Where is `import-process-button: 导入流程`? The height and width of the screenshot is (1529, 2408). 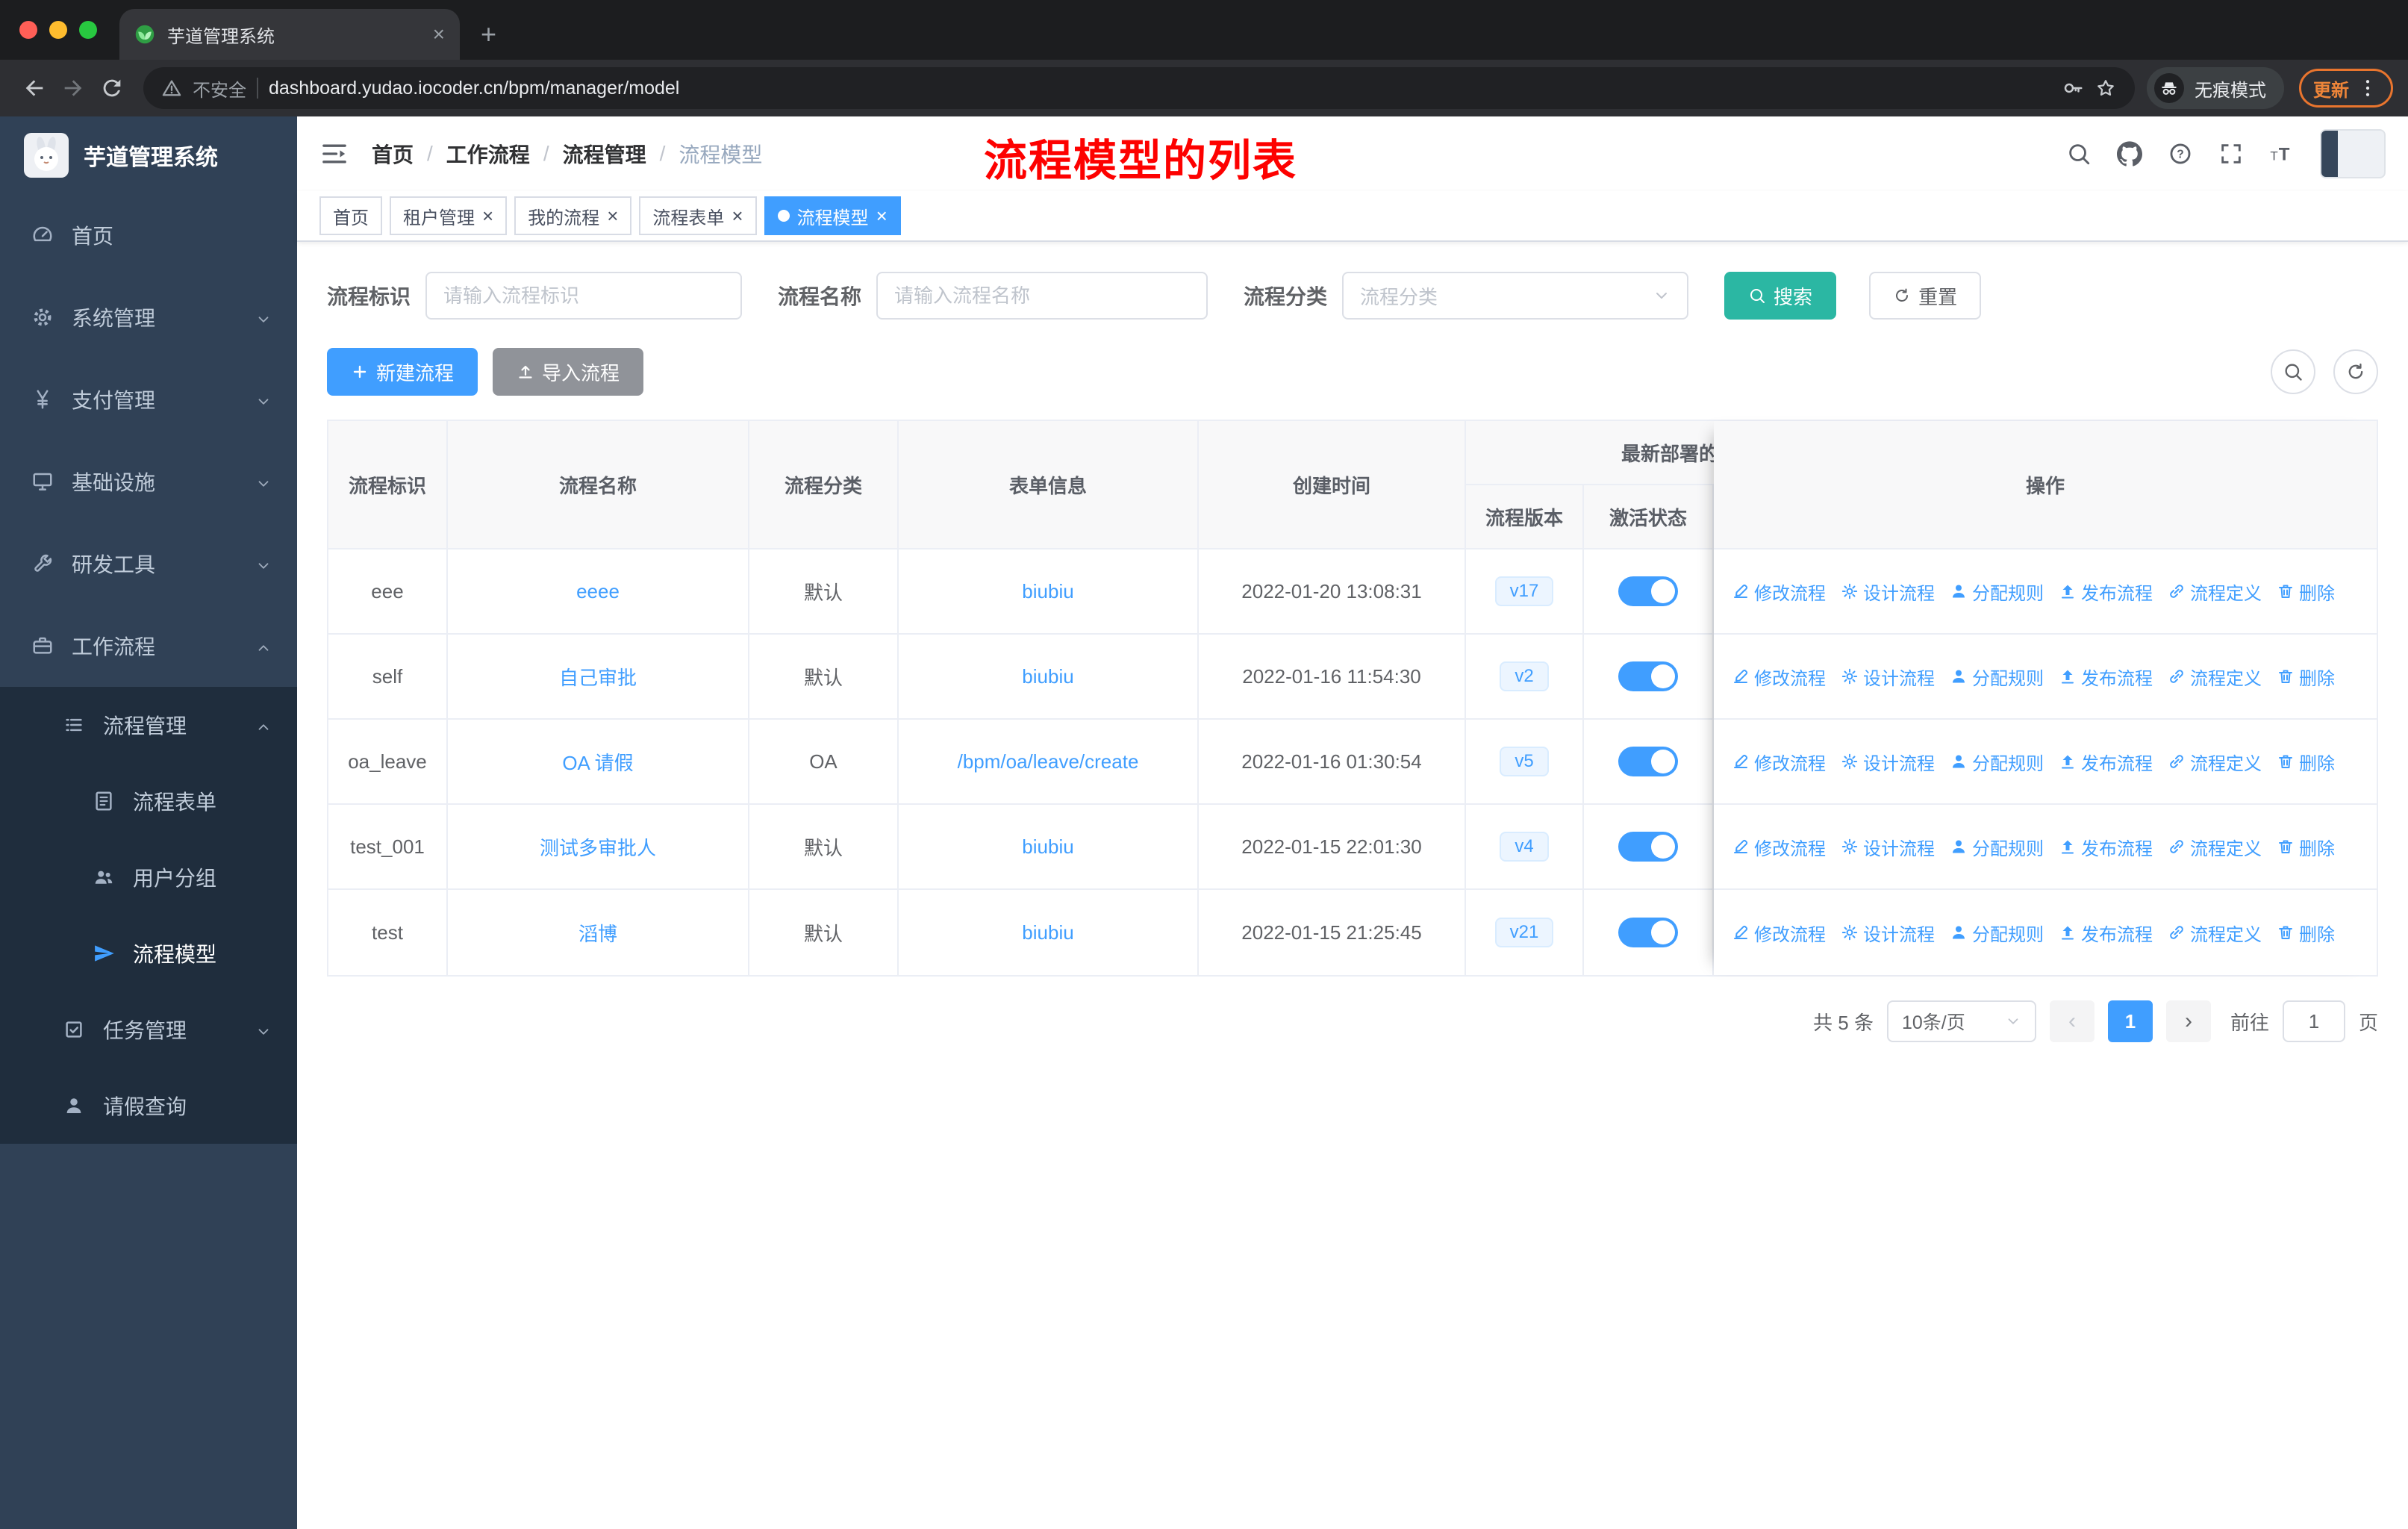 import-process-button: 导入流程 is located at coordinates (568, 372).